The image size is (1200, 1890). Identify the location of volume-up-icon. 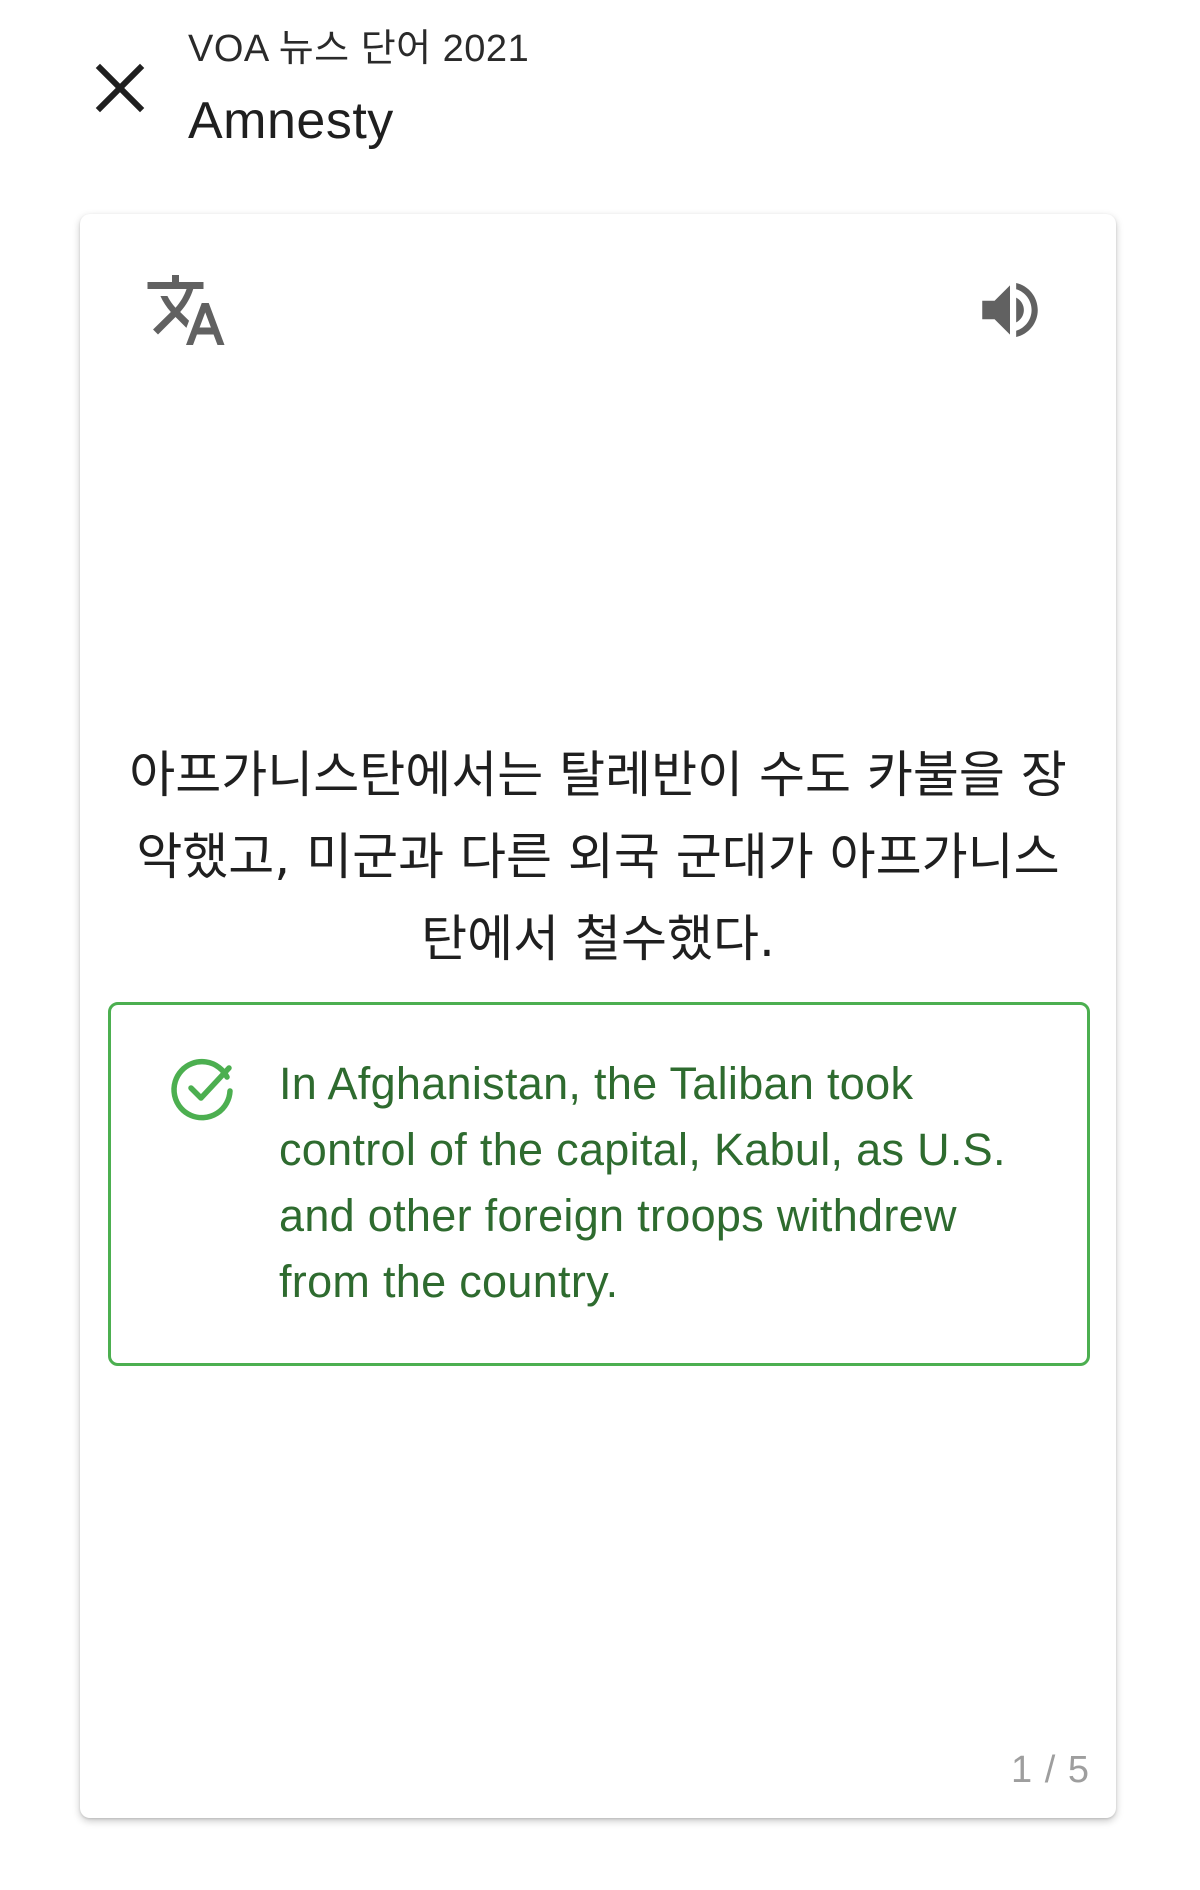
(1010, 310).